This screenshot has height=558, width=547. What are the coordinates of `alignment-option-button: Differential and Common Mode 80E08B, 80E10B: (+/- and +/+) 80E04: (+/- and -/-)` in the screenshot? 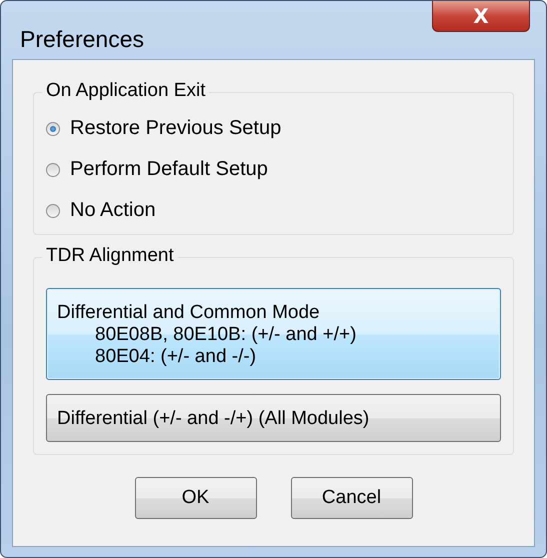 It's located at (273, 334).